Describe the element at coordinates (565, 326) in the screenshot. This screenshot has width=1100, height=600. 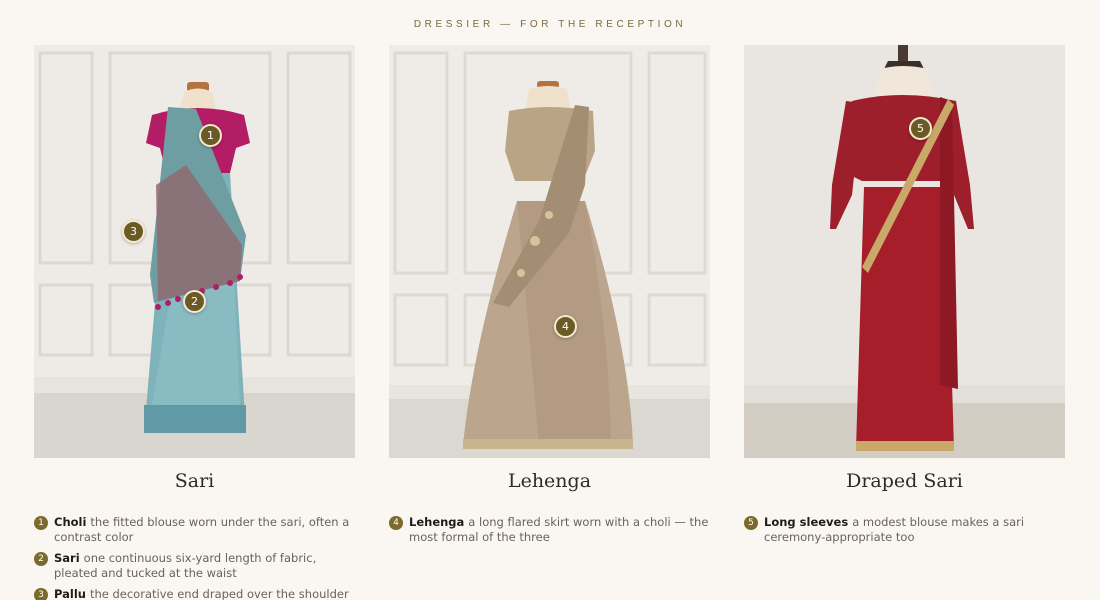
I see `callout-pin: 4` at that location.